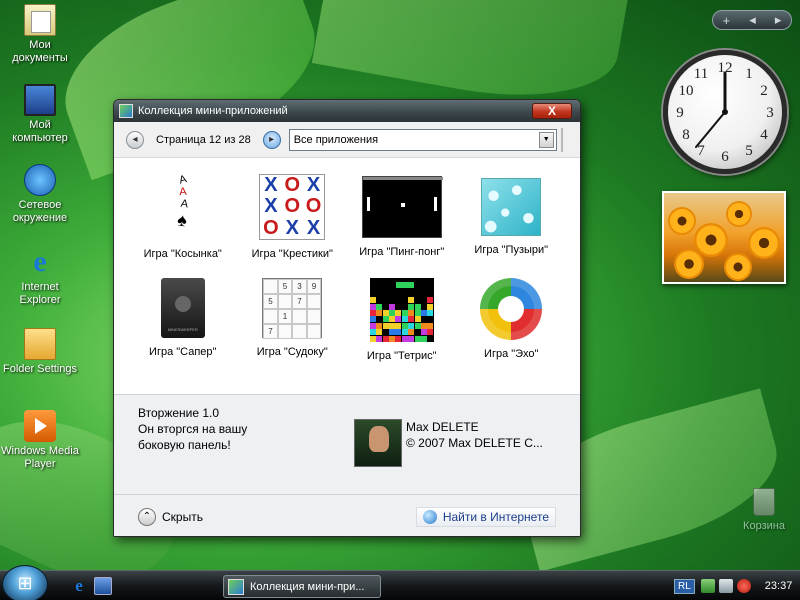 The height and width of the screenshot is (600, 800). Describe the element at coordinates (743, 586) in the screenshot. I see `security-alert-icon` at that location.